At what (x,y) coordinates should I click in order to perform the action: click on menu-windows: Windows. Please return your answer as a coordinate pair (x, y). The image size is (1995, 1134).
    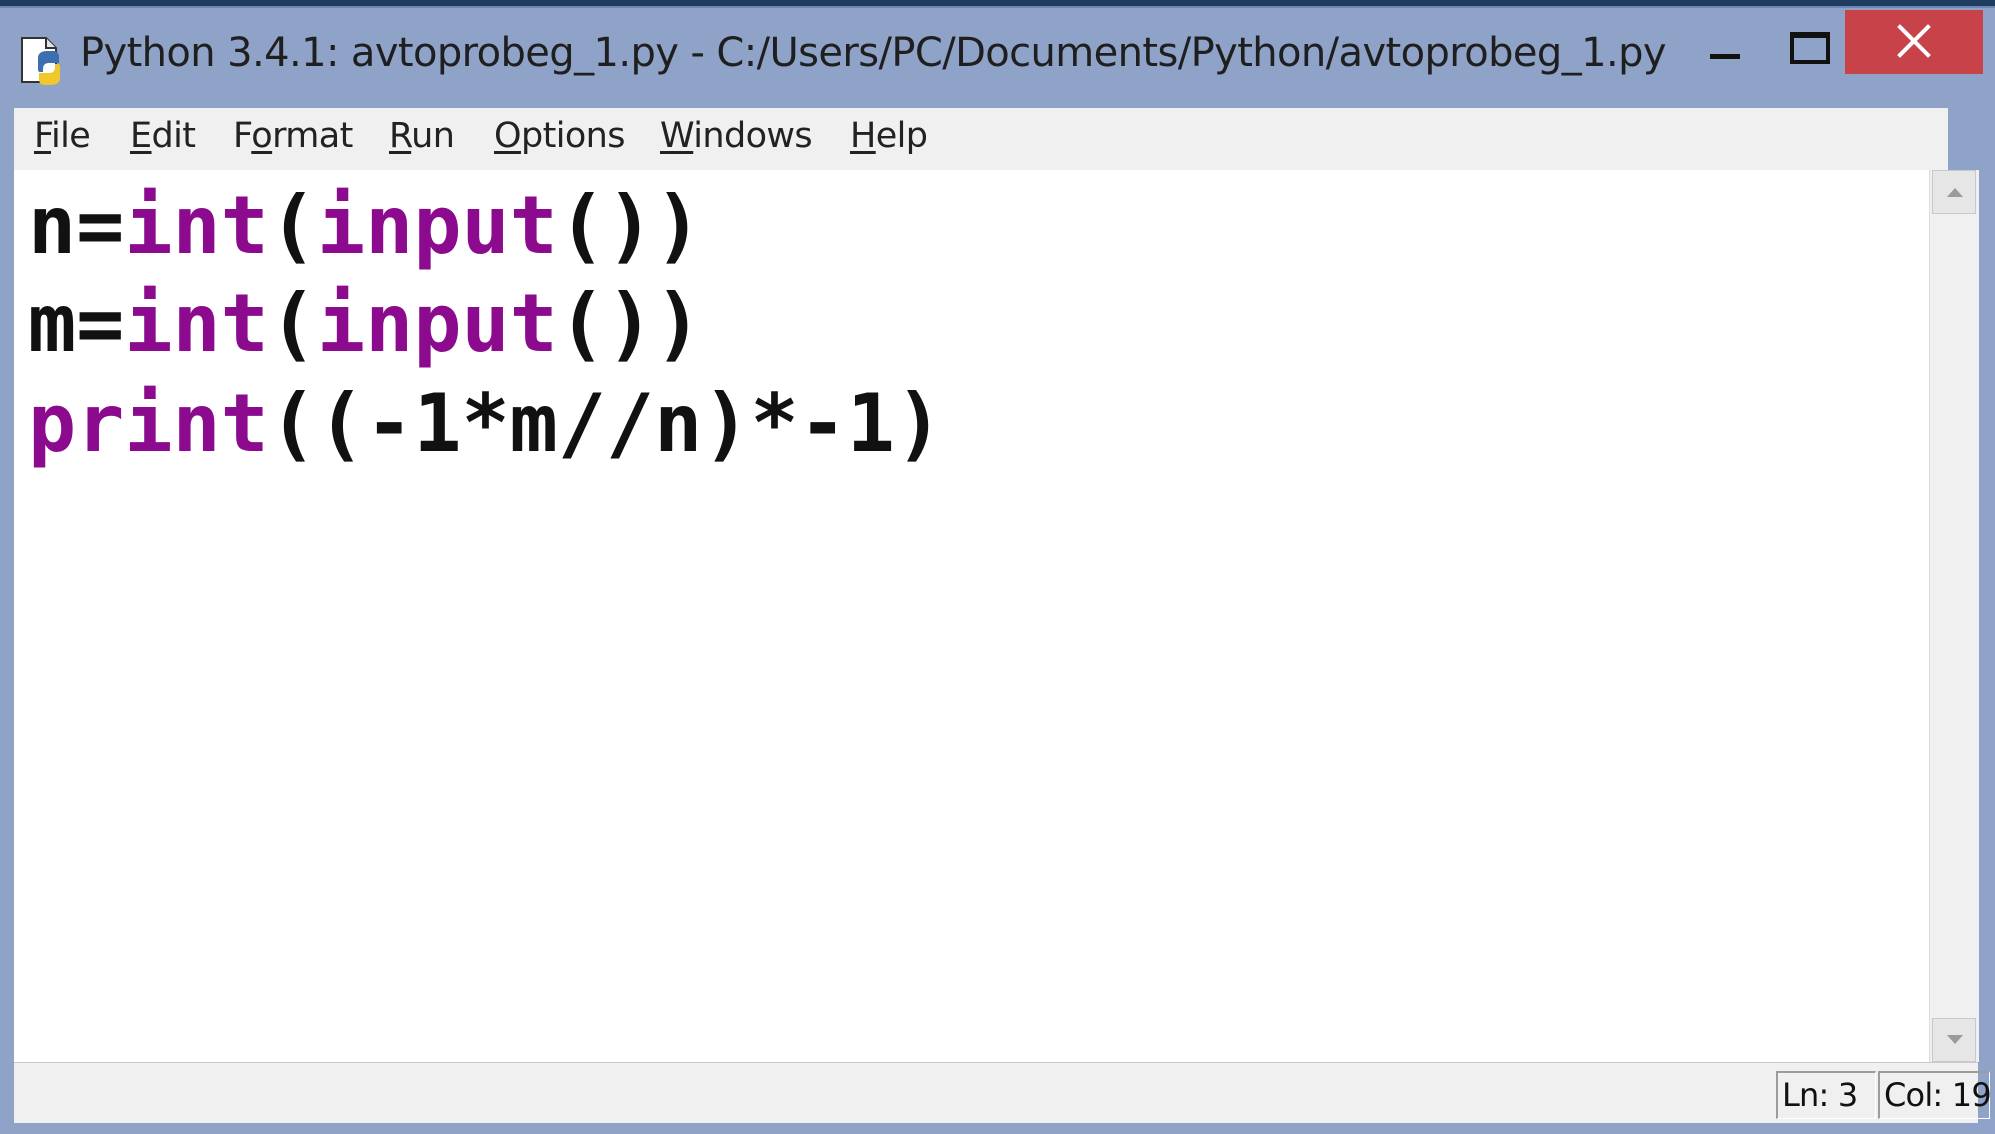
    Looking at the image, I should click on (736, 136).